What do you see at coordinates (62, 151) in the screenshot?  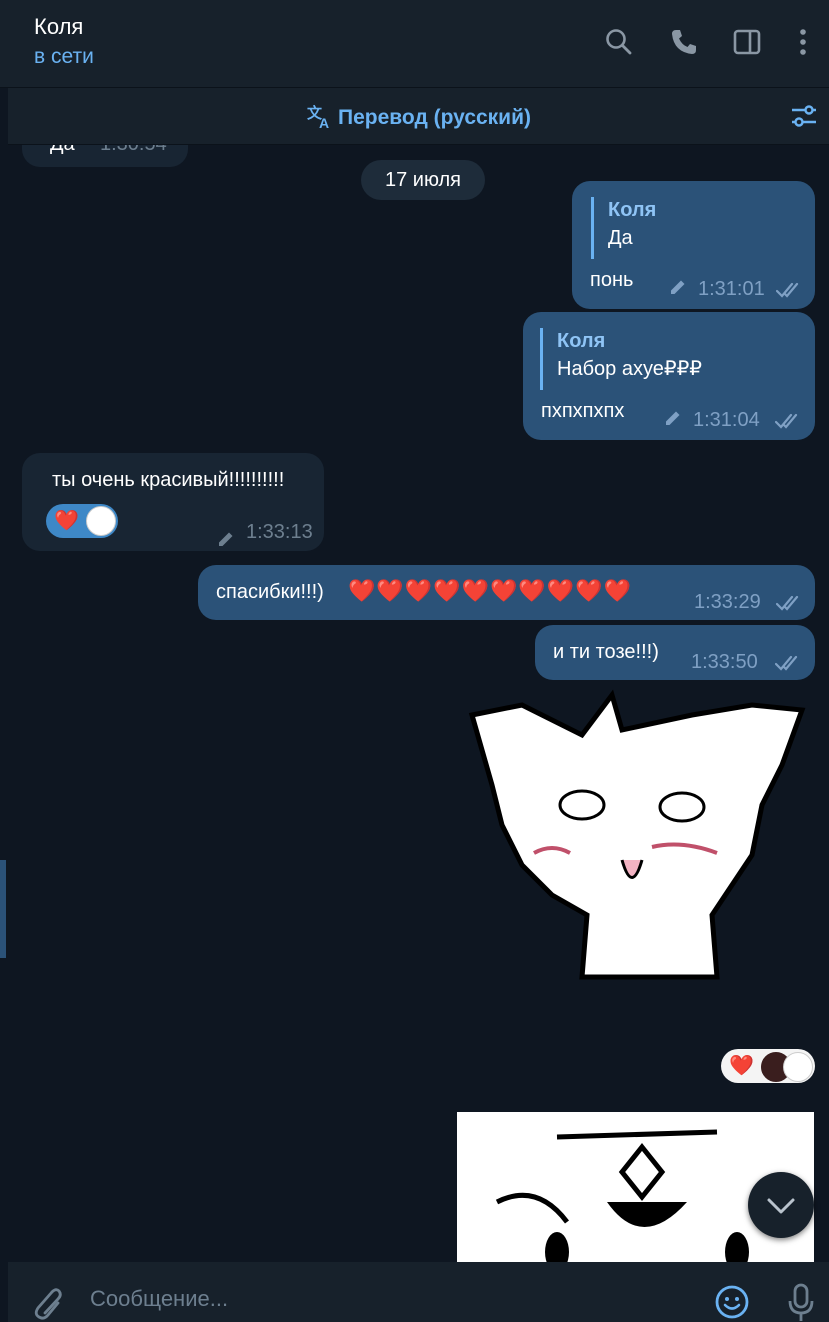 I see `message-text: Да` at bounding box center [62, 151].